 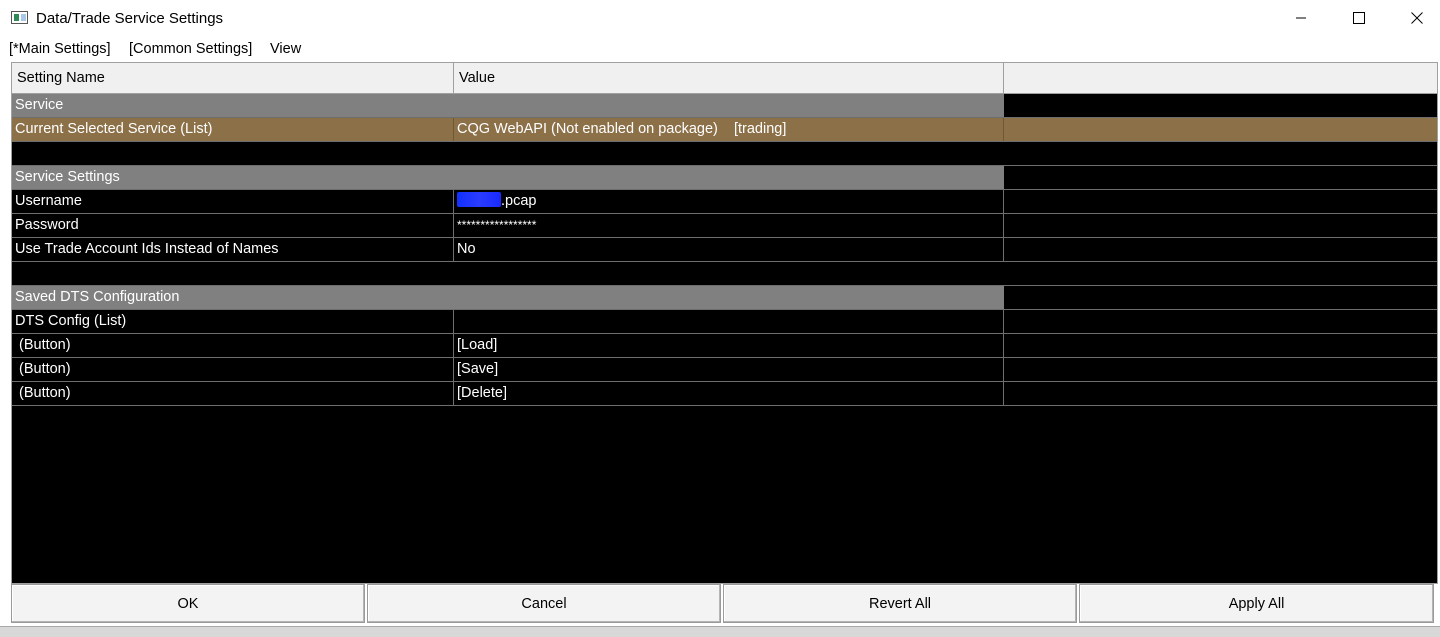 What do you see at coordinates (479, 199) in the screenshot?
I see `redaction-mark` at bounding box center [479, 199].